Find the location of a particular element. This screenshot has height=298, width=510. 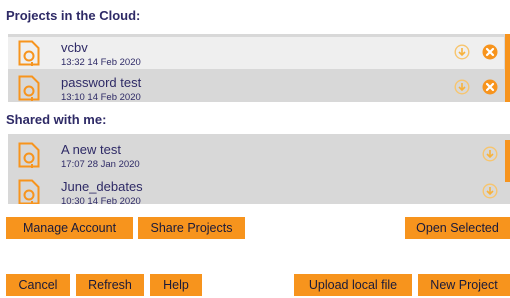

project-date: 13:10 14 Feb 2020 is located at coordinates (101, 97).